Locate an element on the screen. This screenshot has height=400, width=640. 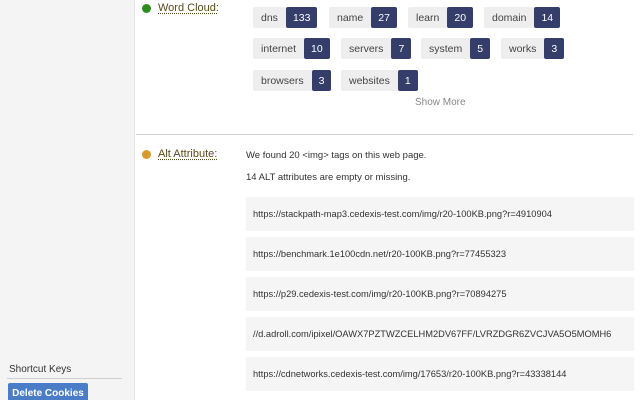
tag-learn: learn 20 is located at coordinates (441, 17).